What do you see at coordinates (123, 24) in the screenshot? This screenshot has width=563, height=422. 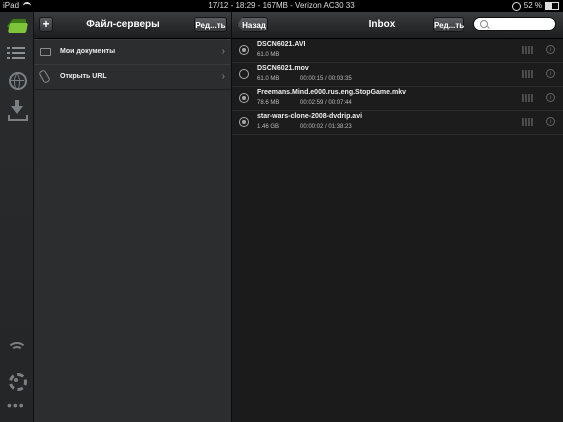 I see `servers-title: Файл-серверы` at bounding box center [123, 24].